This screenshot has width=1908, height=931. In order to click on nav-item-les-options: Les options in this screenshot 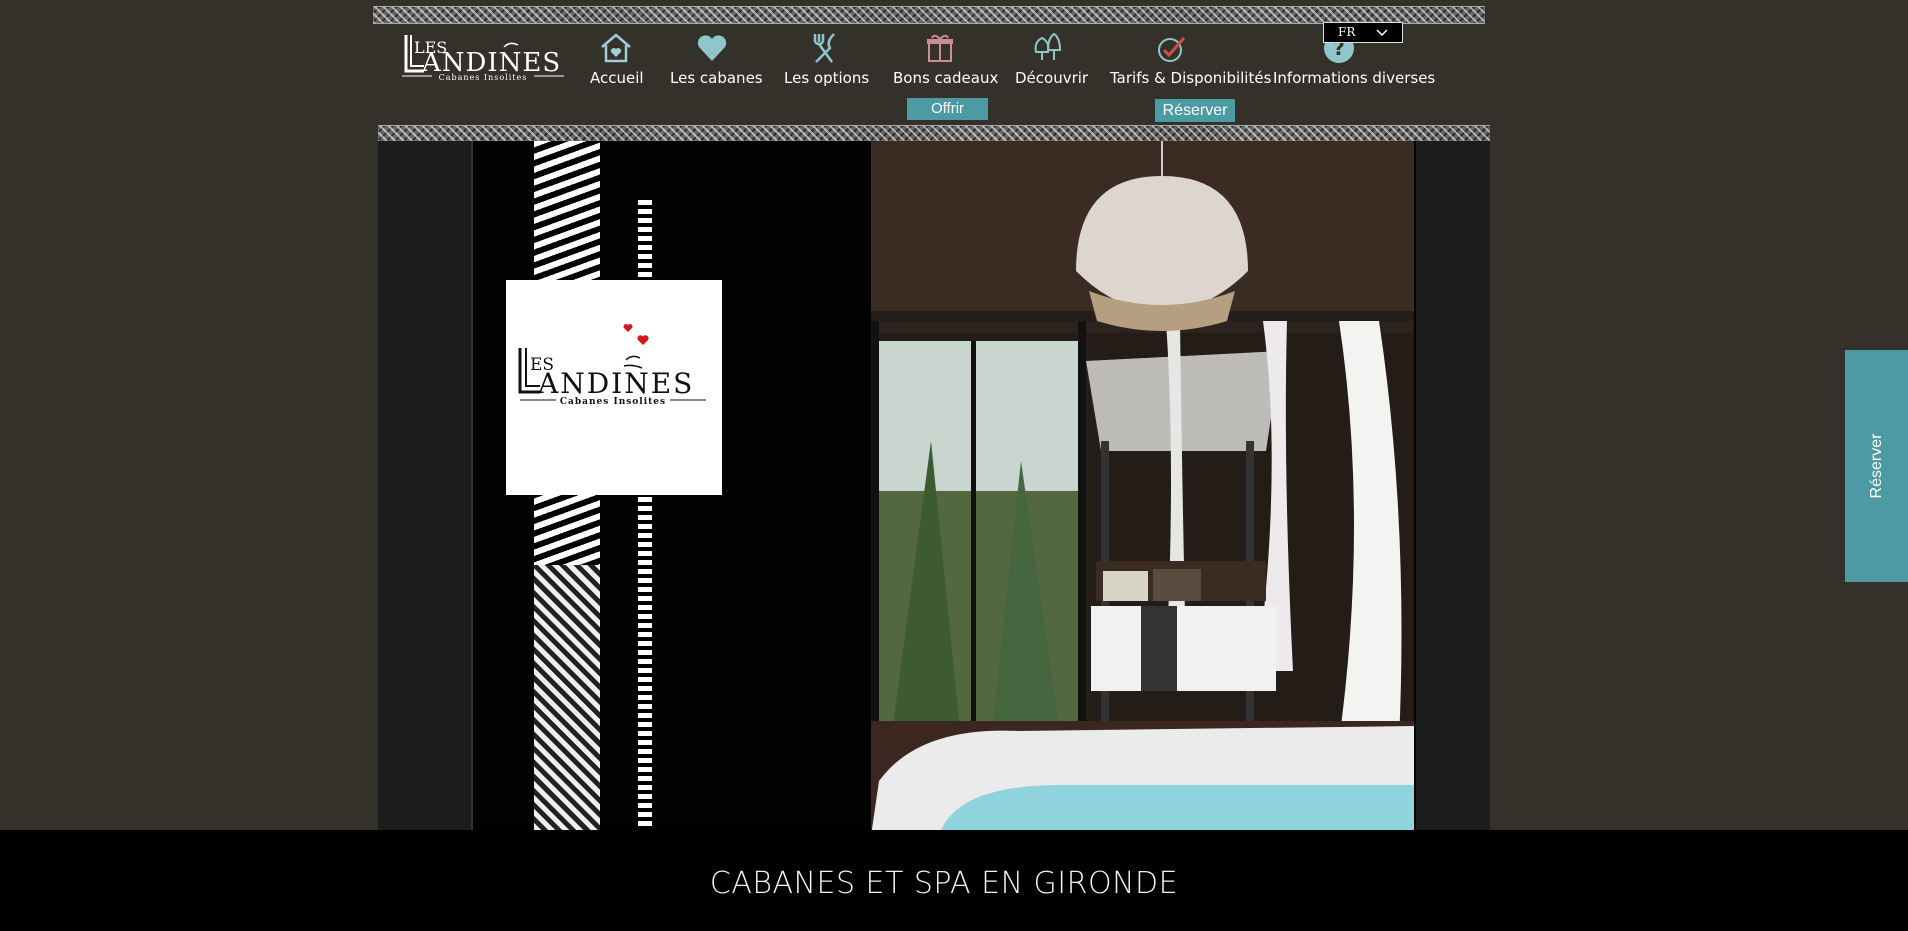, I will do `click(827, 60)`.